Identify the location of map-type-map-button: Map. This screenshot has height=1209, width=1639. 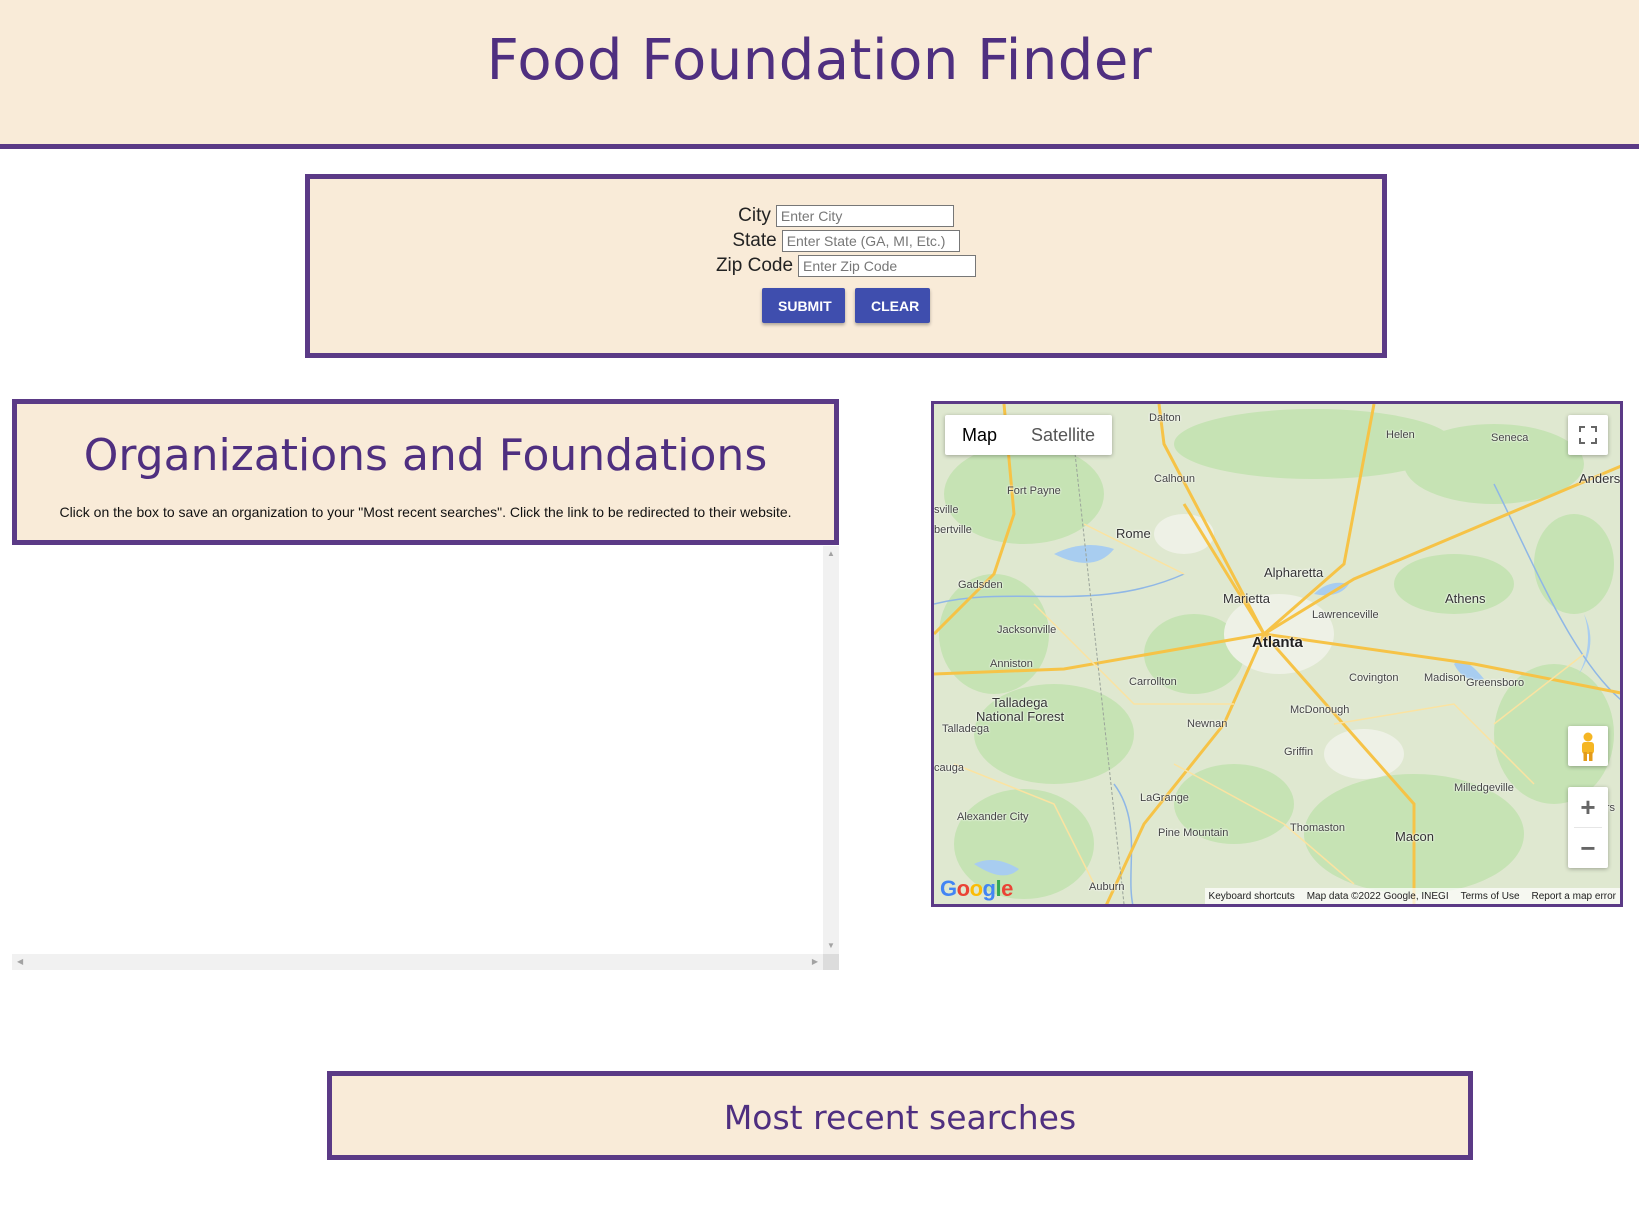
(979, 435).